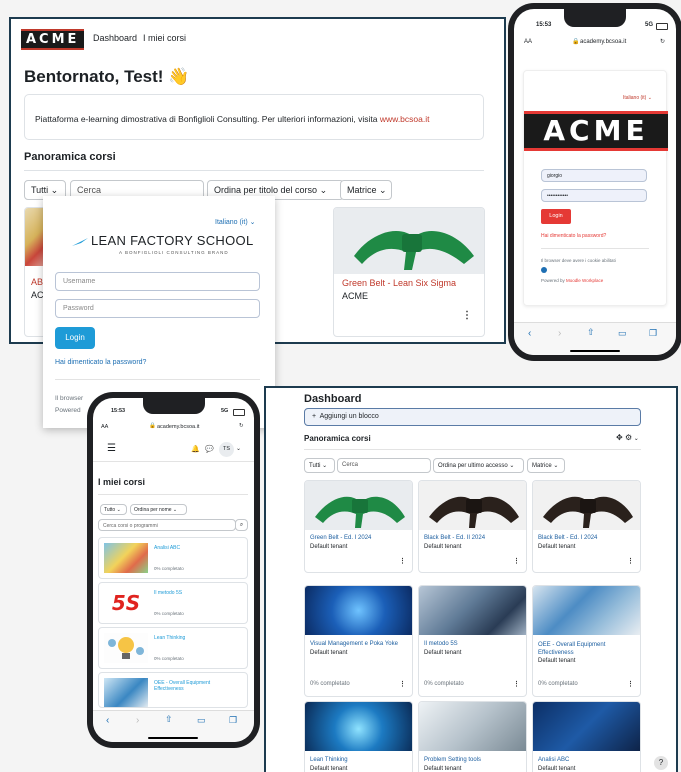 Image resolution: width=681 pixels, height=772 pixels. What do you see at coordinates (594, 175) in the screenshot?
I see `username-input: giorgio` at bounding box center [594, 175].